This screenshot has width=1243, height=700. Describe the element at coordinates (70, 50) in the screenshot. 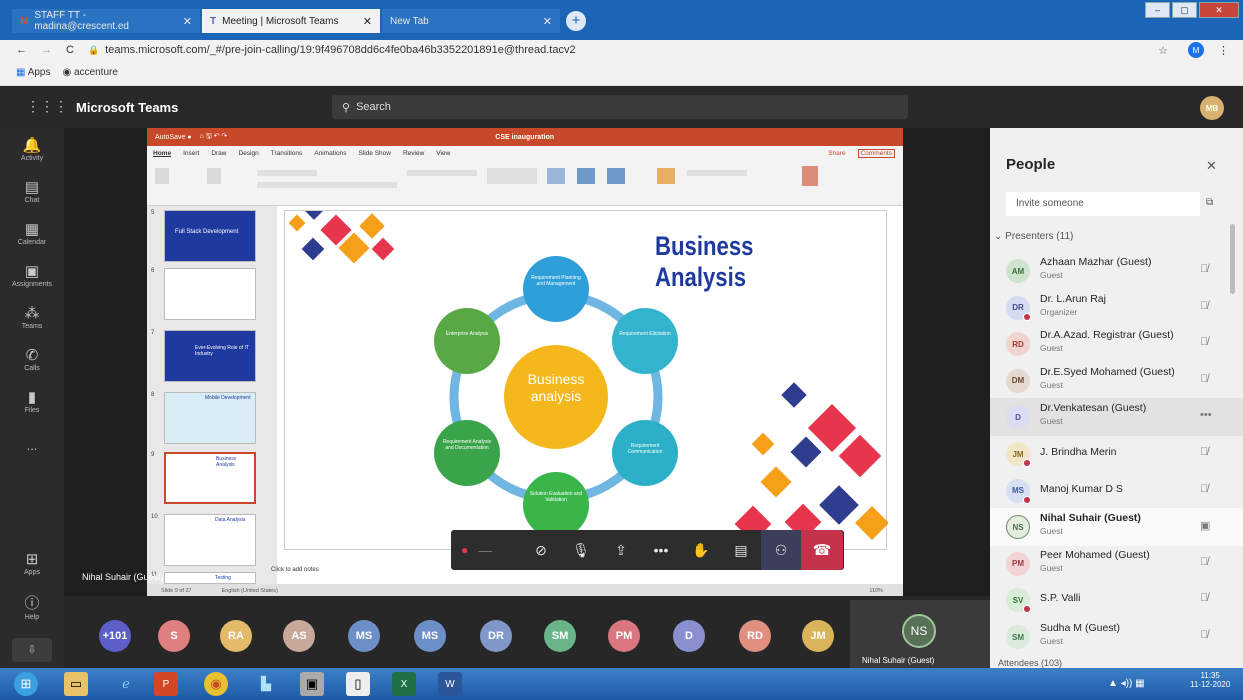

I see `reload-icon: C` at that location.